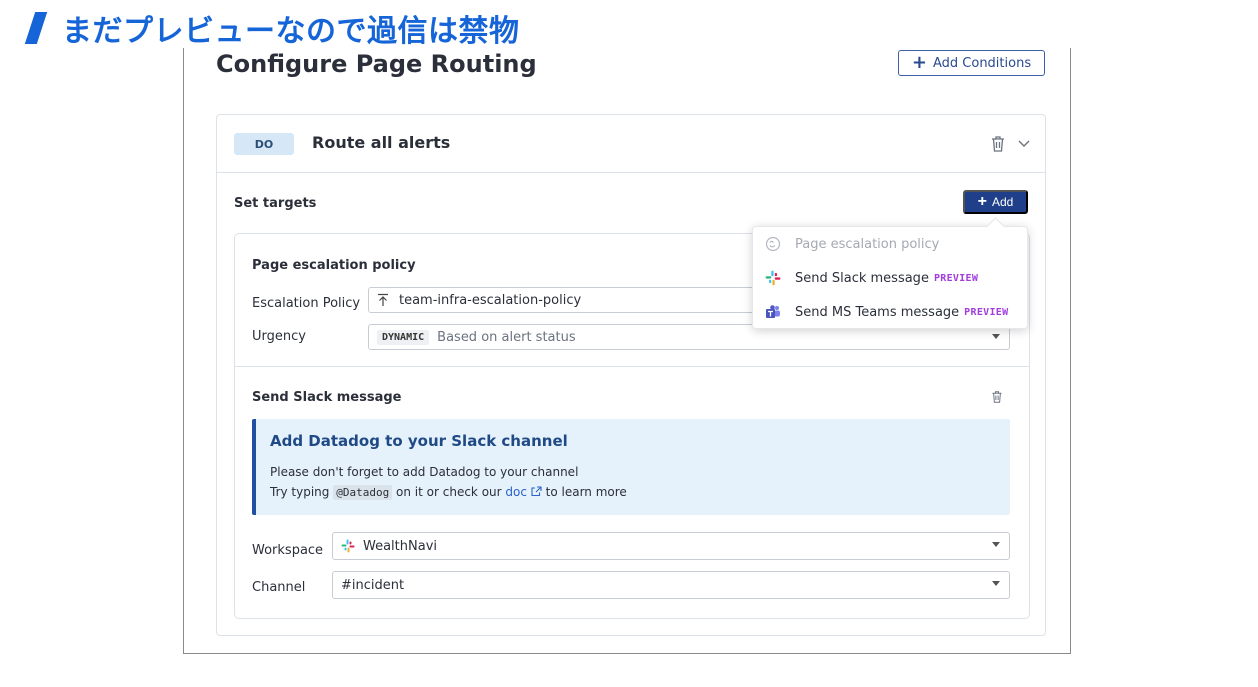 This screenshot has height=687, width=1258. What do you see at coordinates (36, 28) in the screenshot?
I see `title-accent-bar` at bounding box center [36, 28].